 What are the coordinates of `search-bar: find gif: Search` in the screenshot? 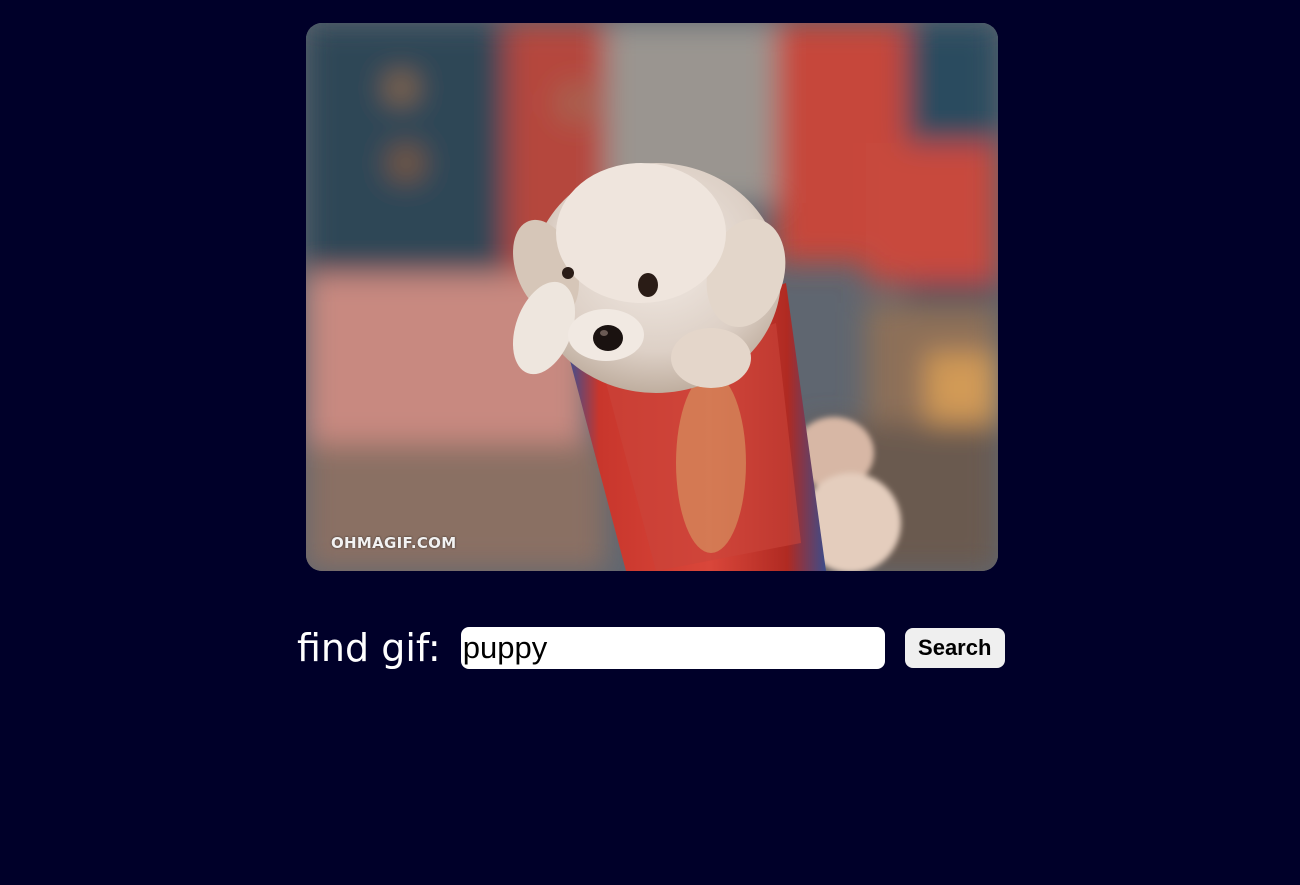 It's located at (651, 648).